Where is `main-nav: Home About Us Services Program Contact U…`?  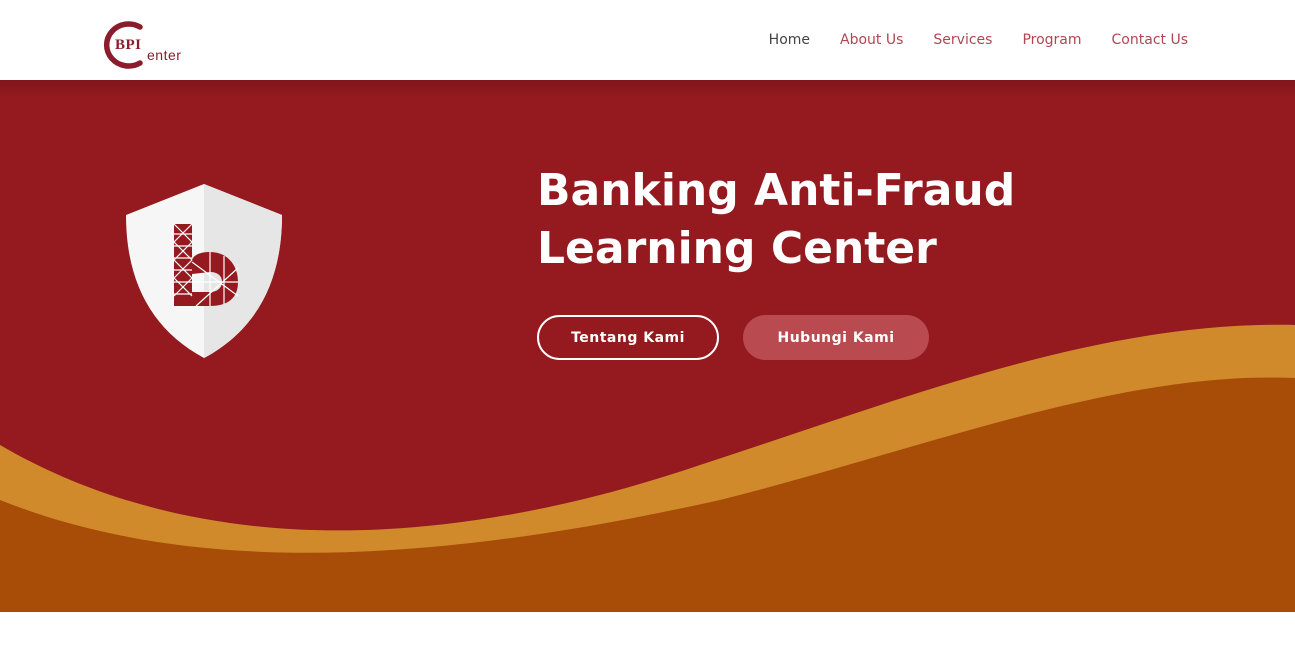
main-nav: Home About Us Services Program Contact U… is located at coordinates (978, 40).